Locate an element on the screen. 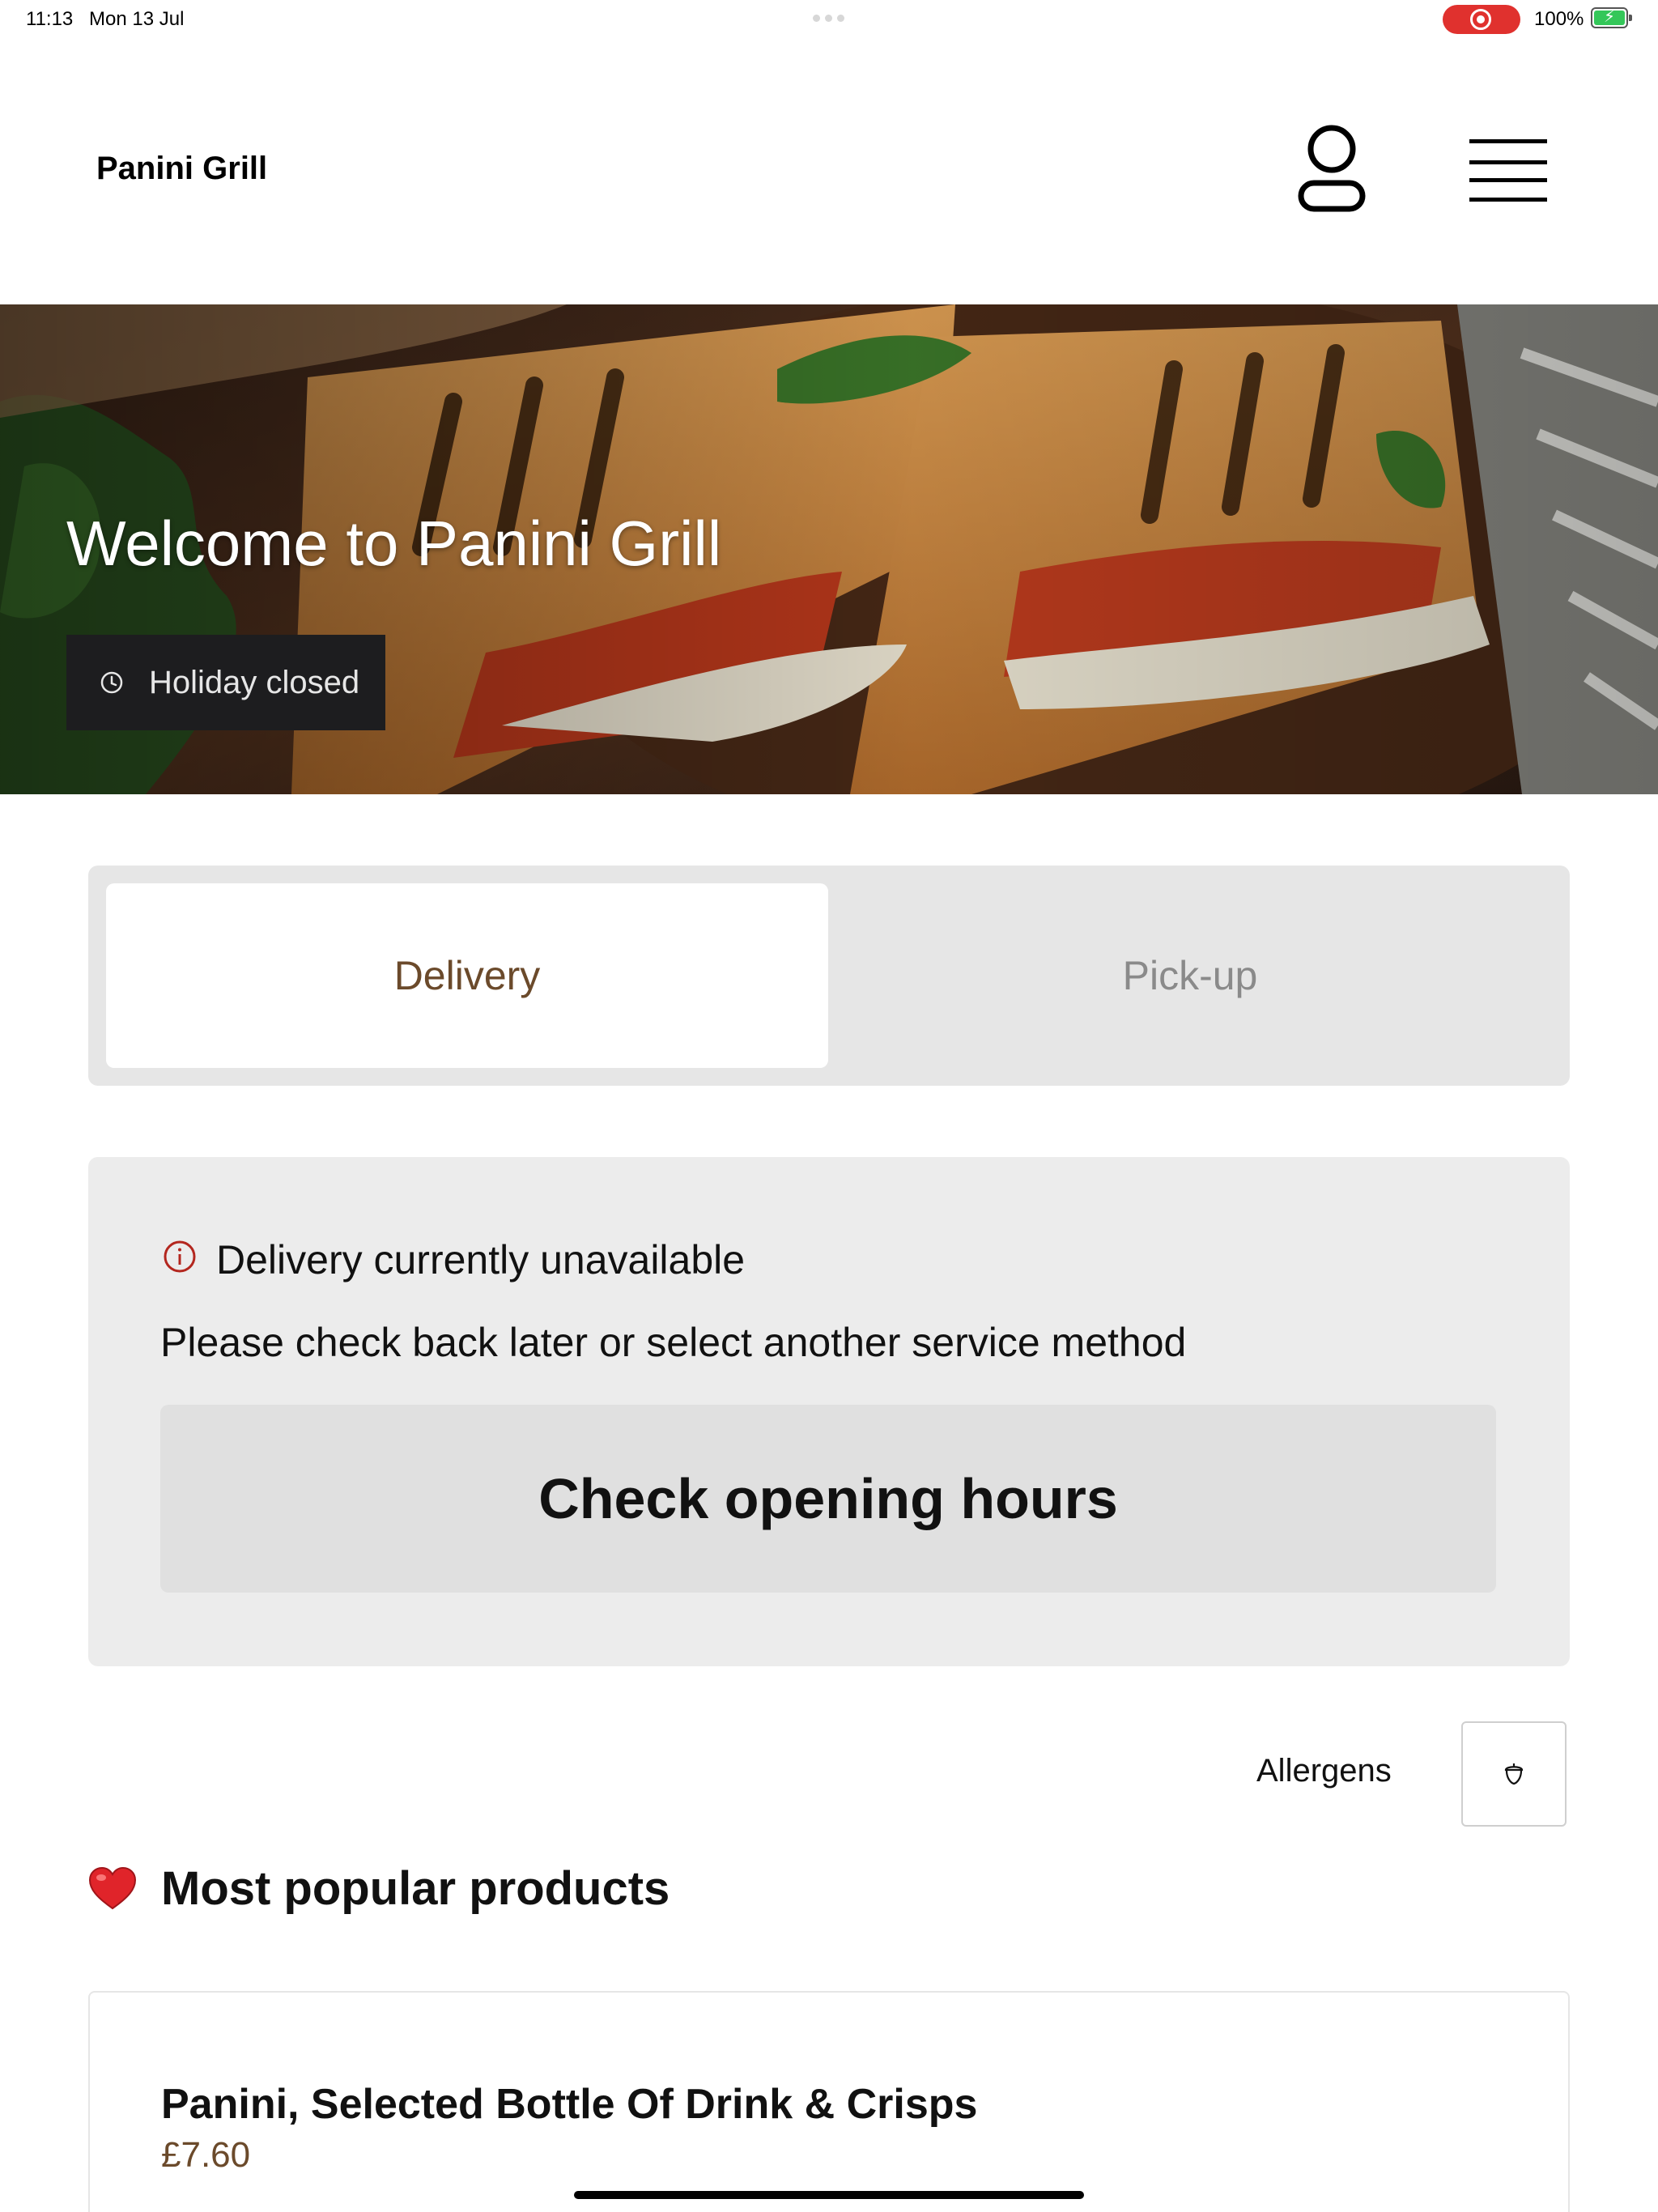  battery-charging-icon is located at coordinates (1611, 17).